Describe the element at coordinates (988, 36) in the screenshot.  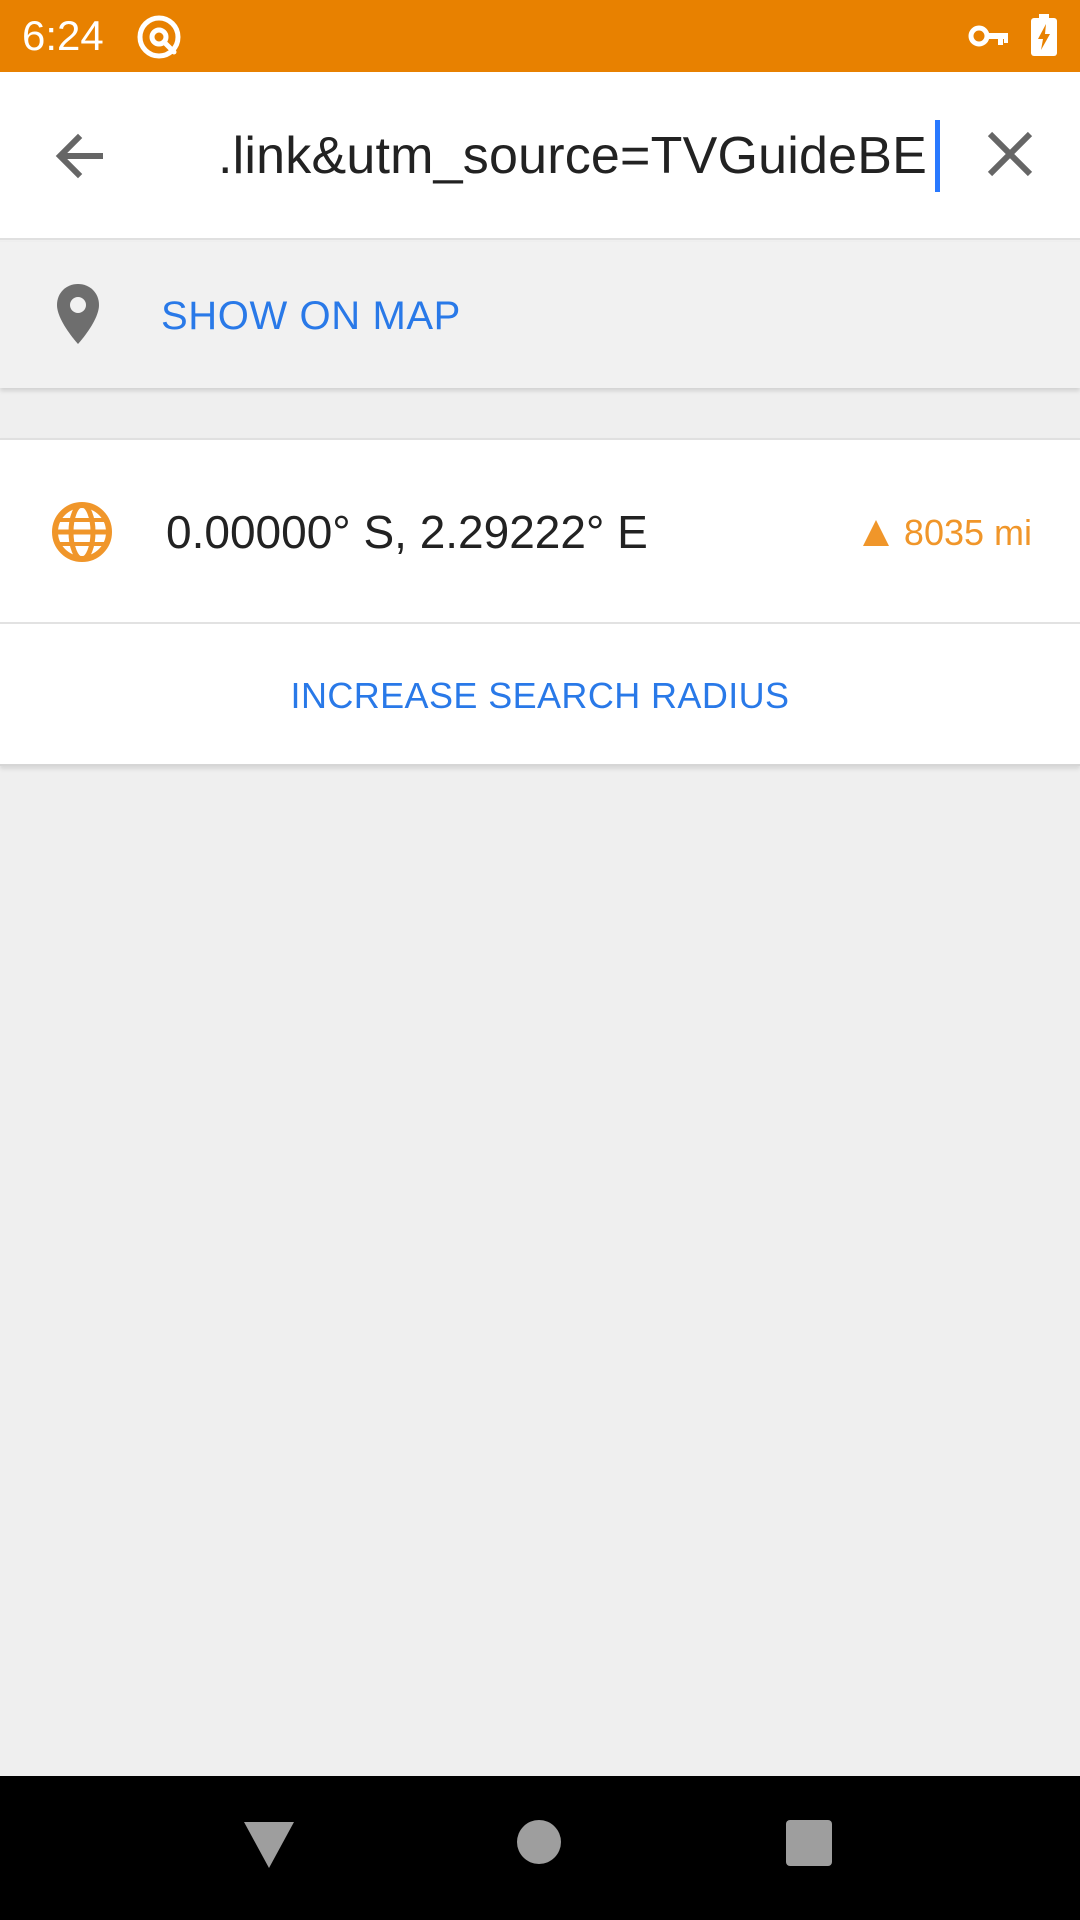
I see `vpn-key-icon` at that location.